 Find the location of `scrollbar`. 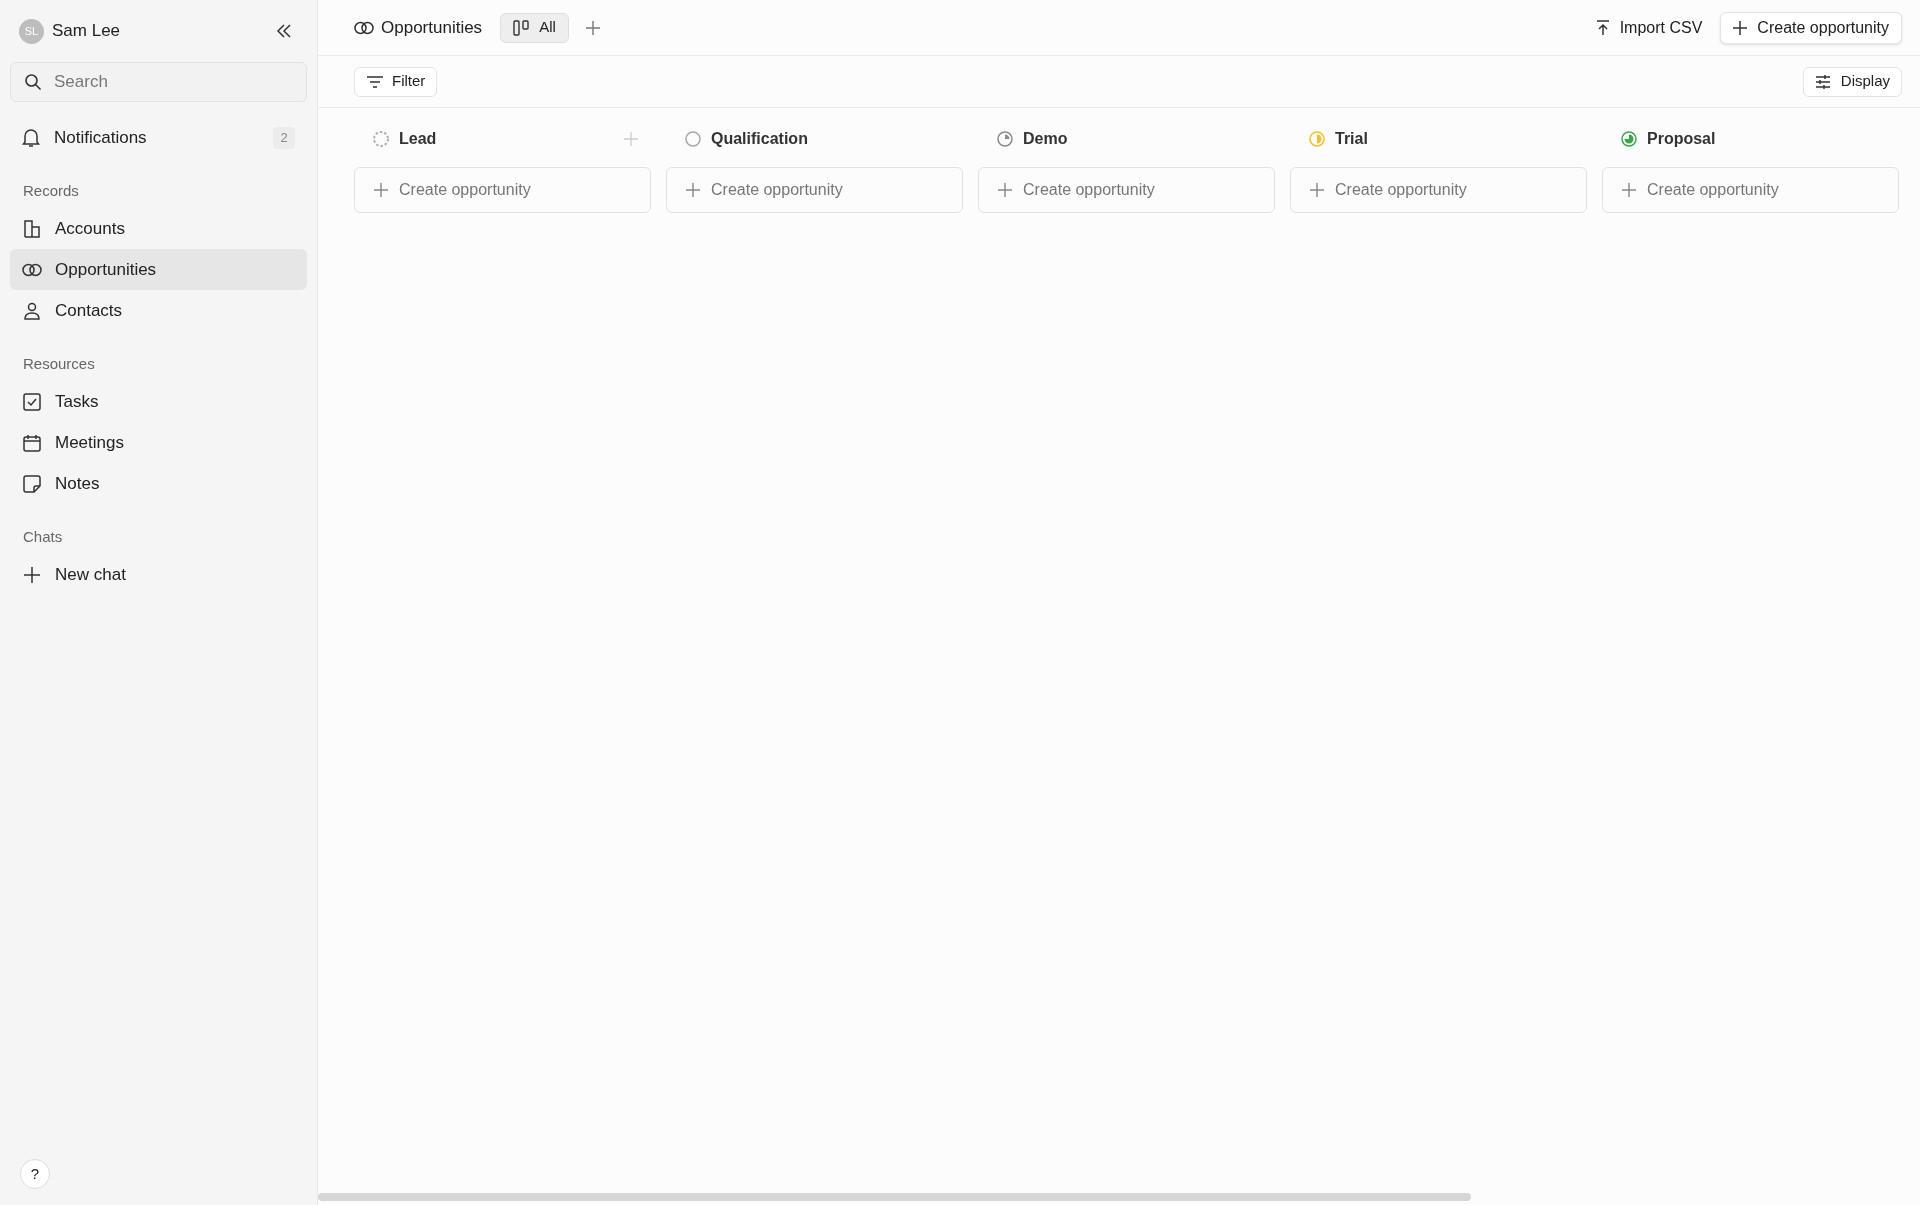

scrollbar is located at coordinates (894, 1197).